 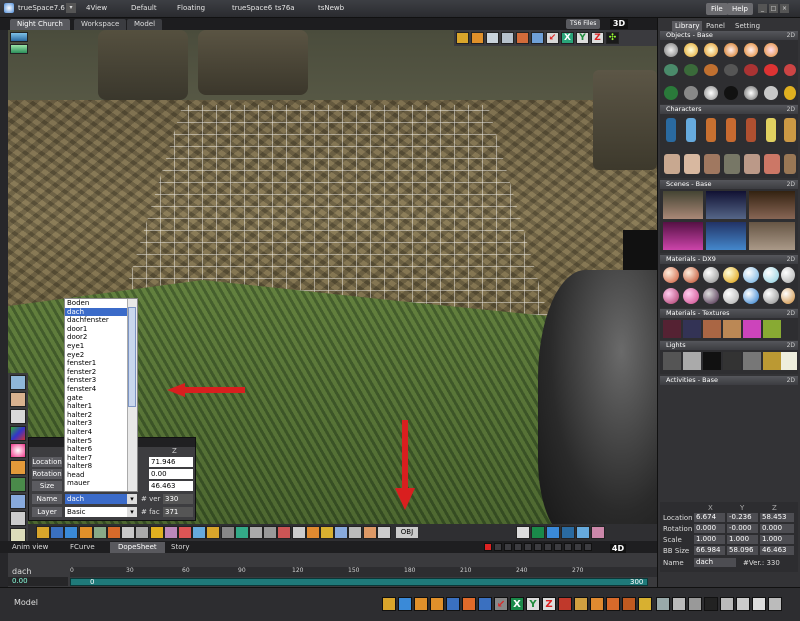 What do you see at coordinates (612, 38) in the screenshot?
I see `snap-icon: ✣` at bounding box center [612, 38].